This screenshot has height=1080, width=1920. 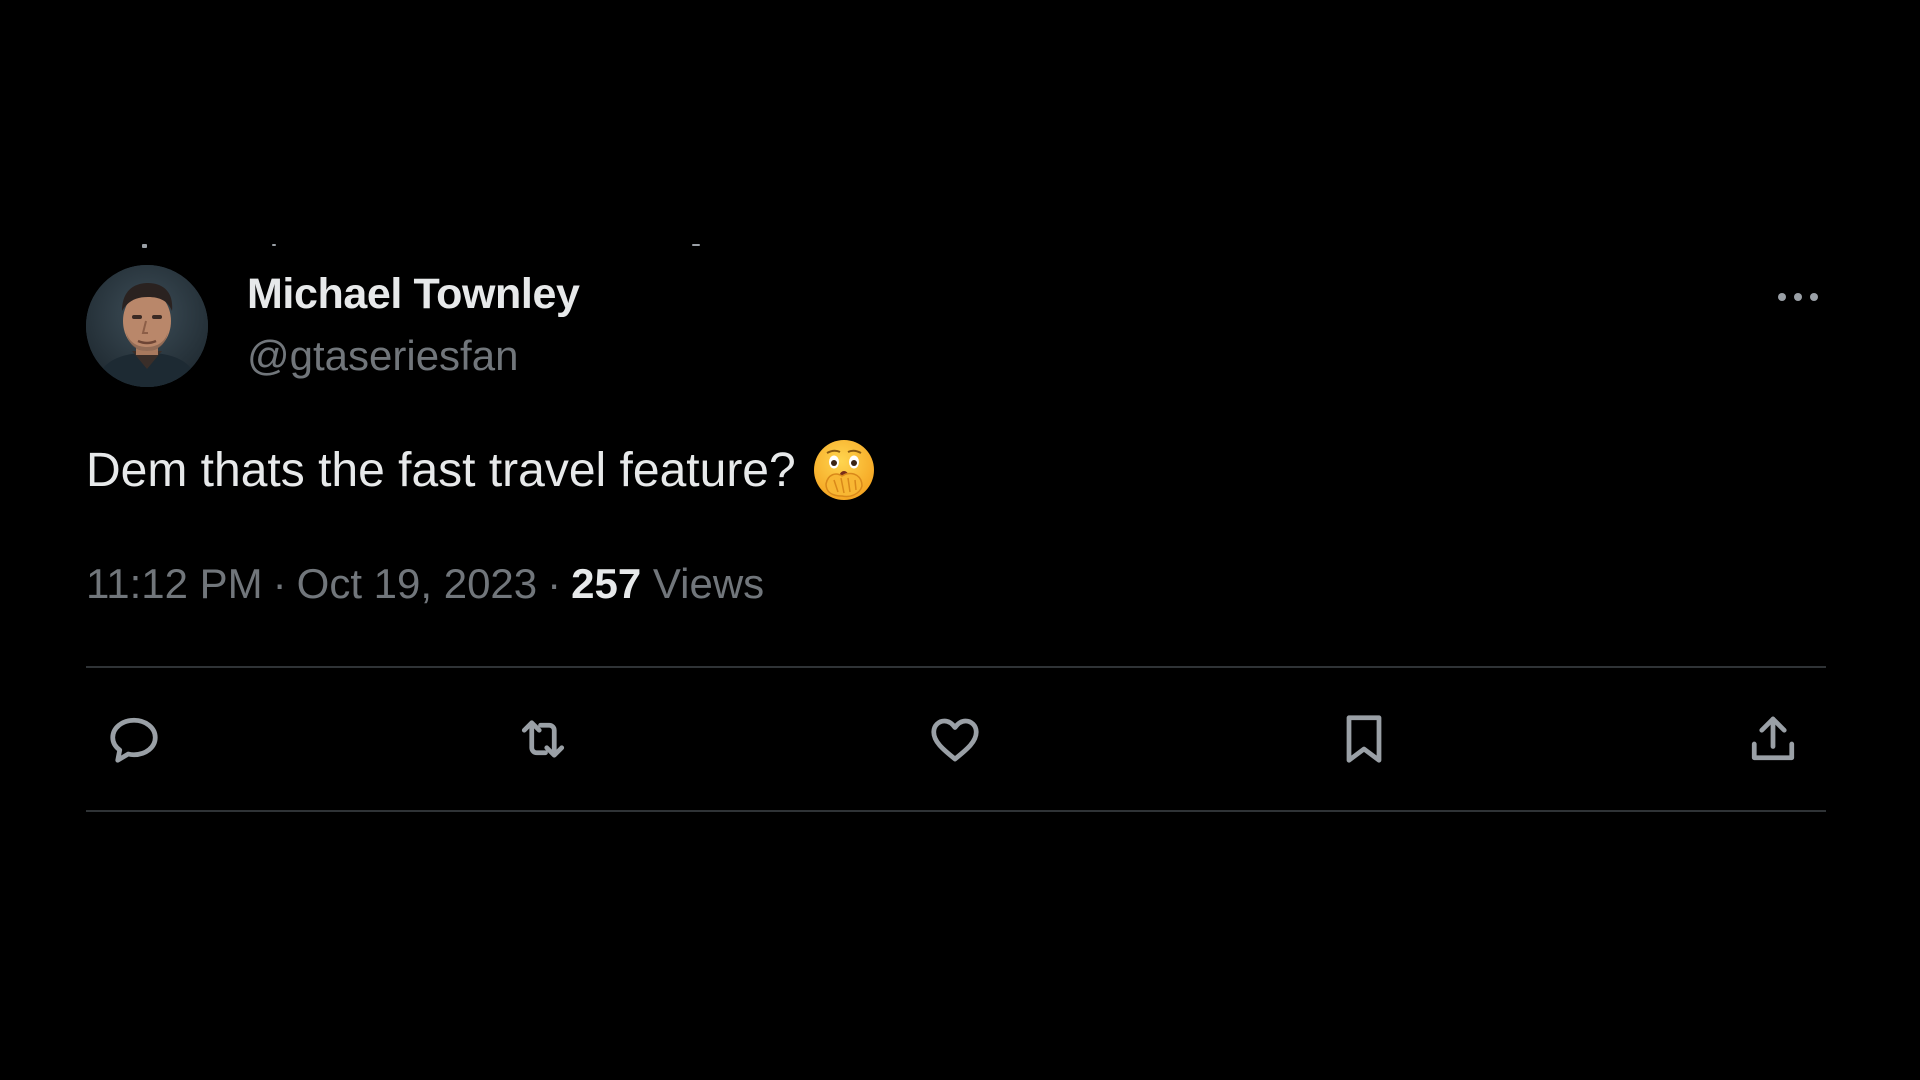 What do you see at coordinates (441, 470) in the screenshot?
I see `tweet-text-content: Dem thats the fast travel feature?` at bounding box center [441, 470].